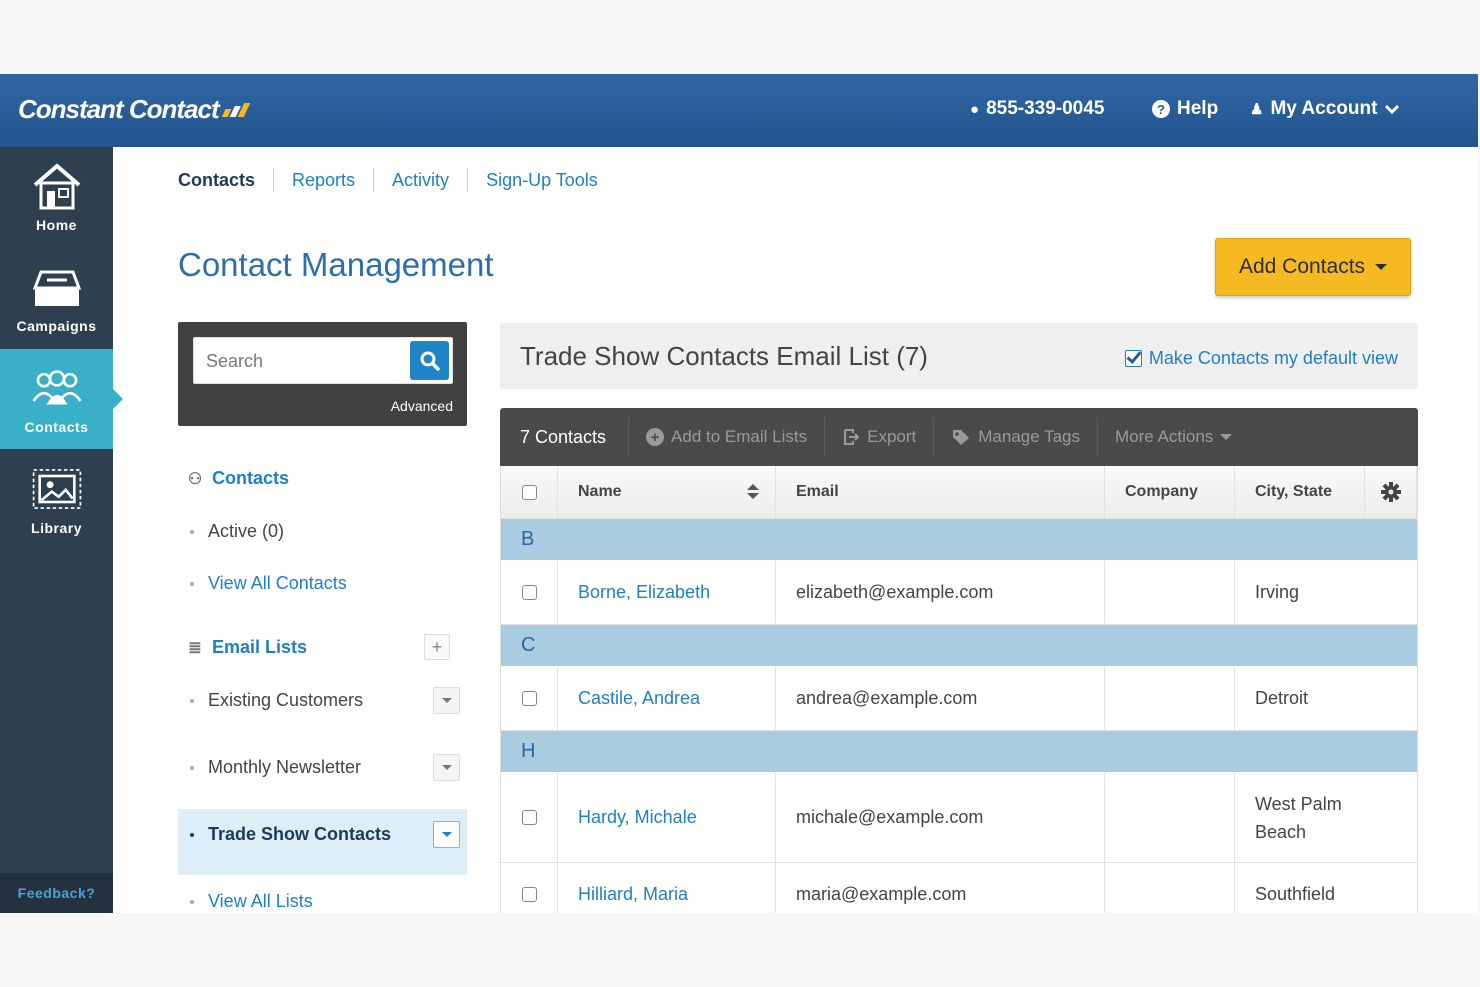 The width and height of the screenshot is (1480, 987). I want to click on list-label: Trade Show Contacts, so click(300, 834).